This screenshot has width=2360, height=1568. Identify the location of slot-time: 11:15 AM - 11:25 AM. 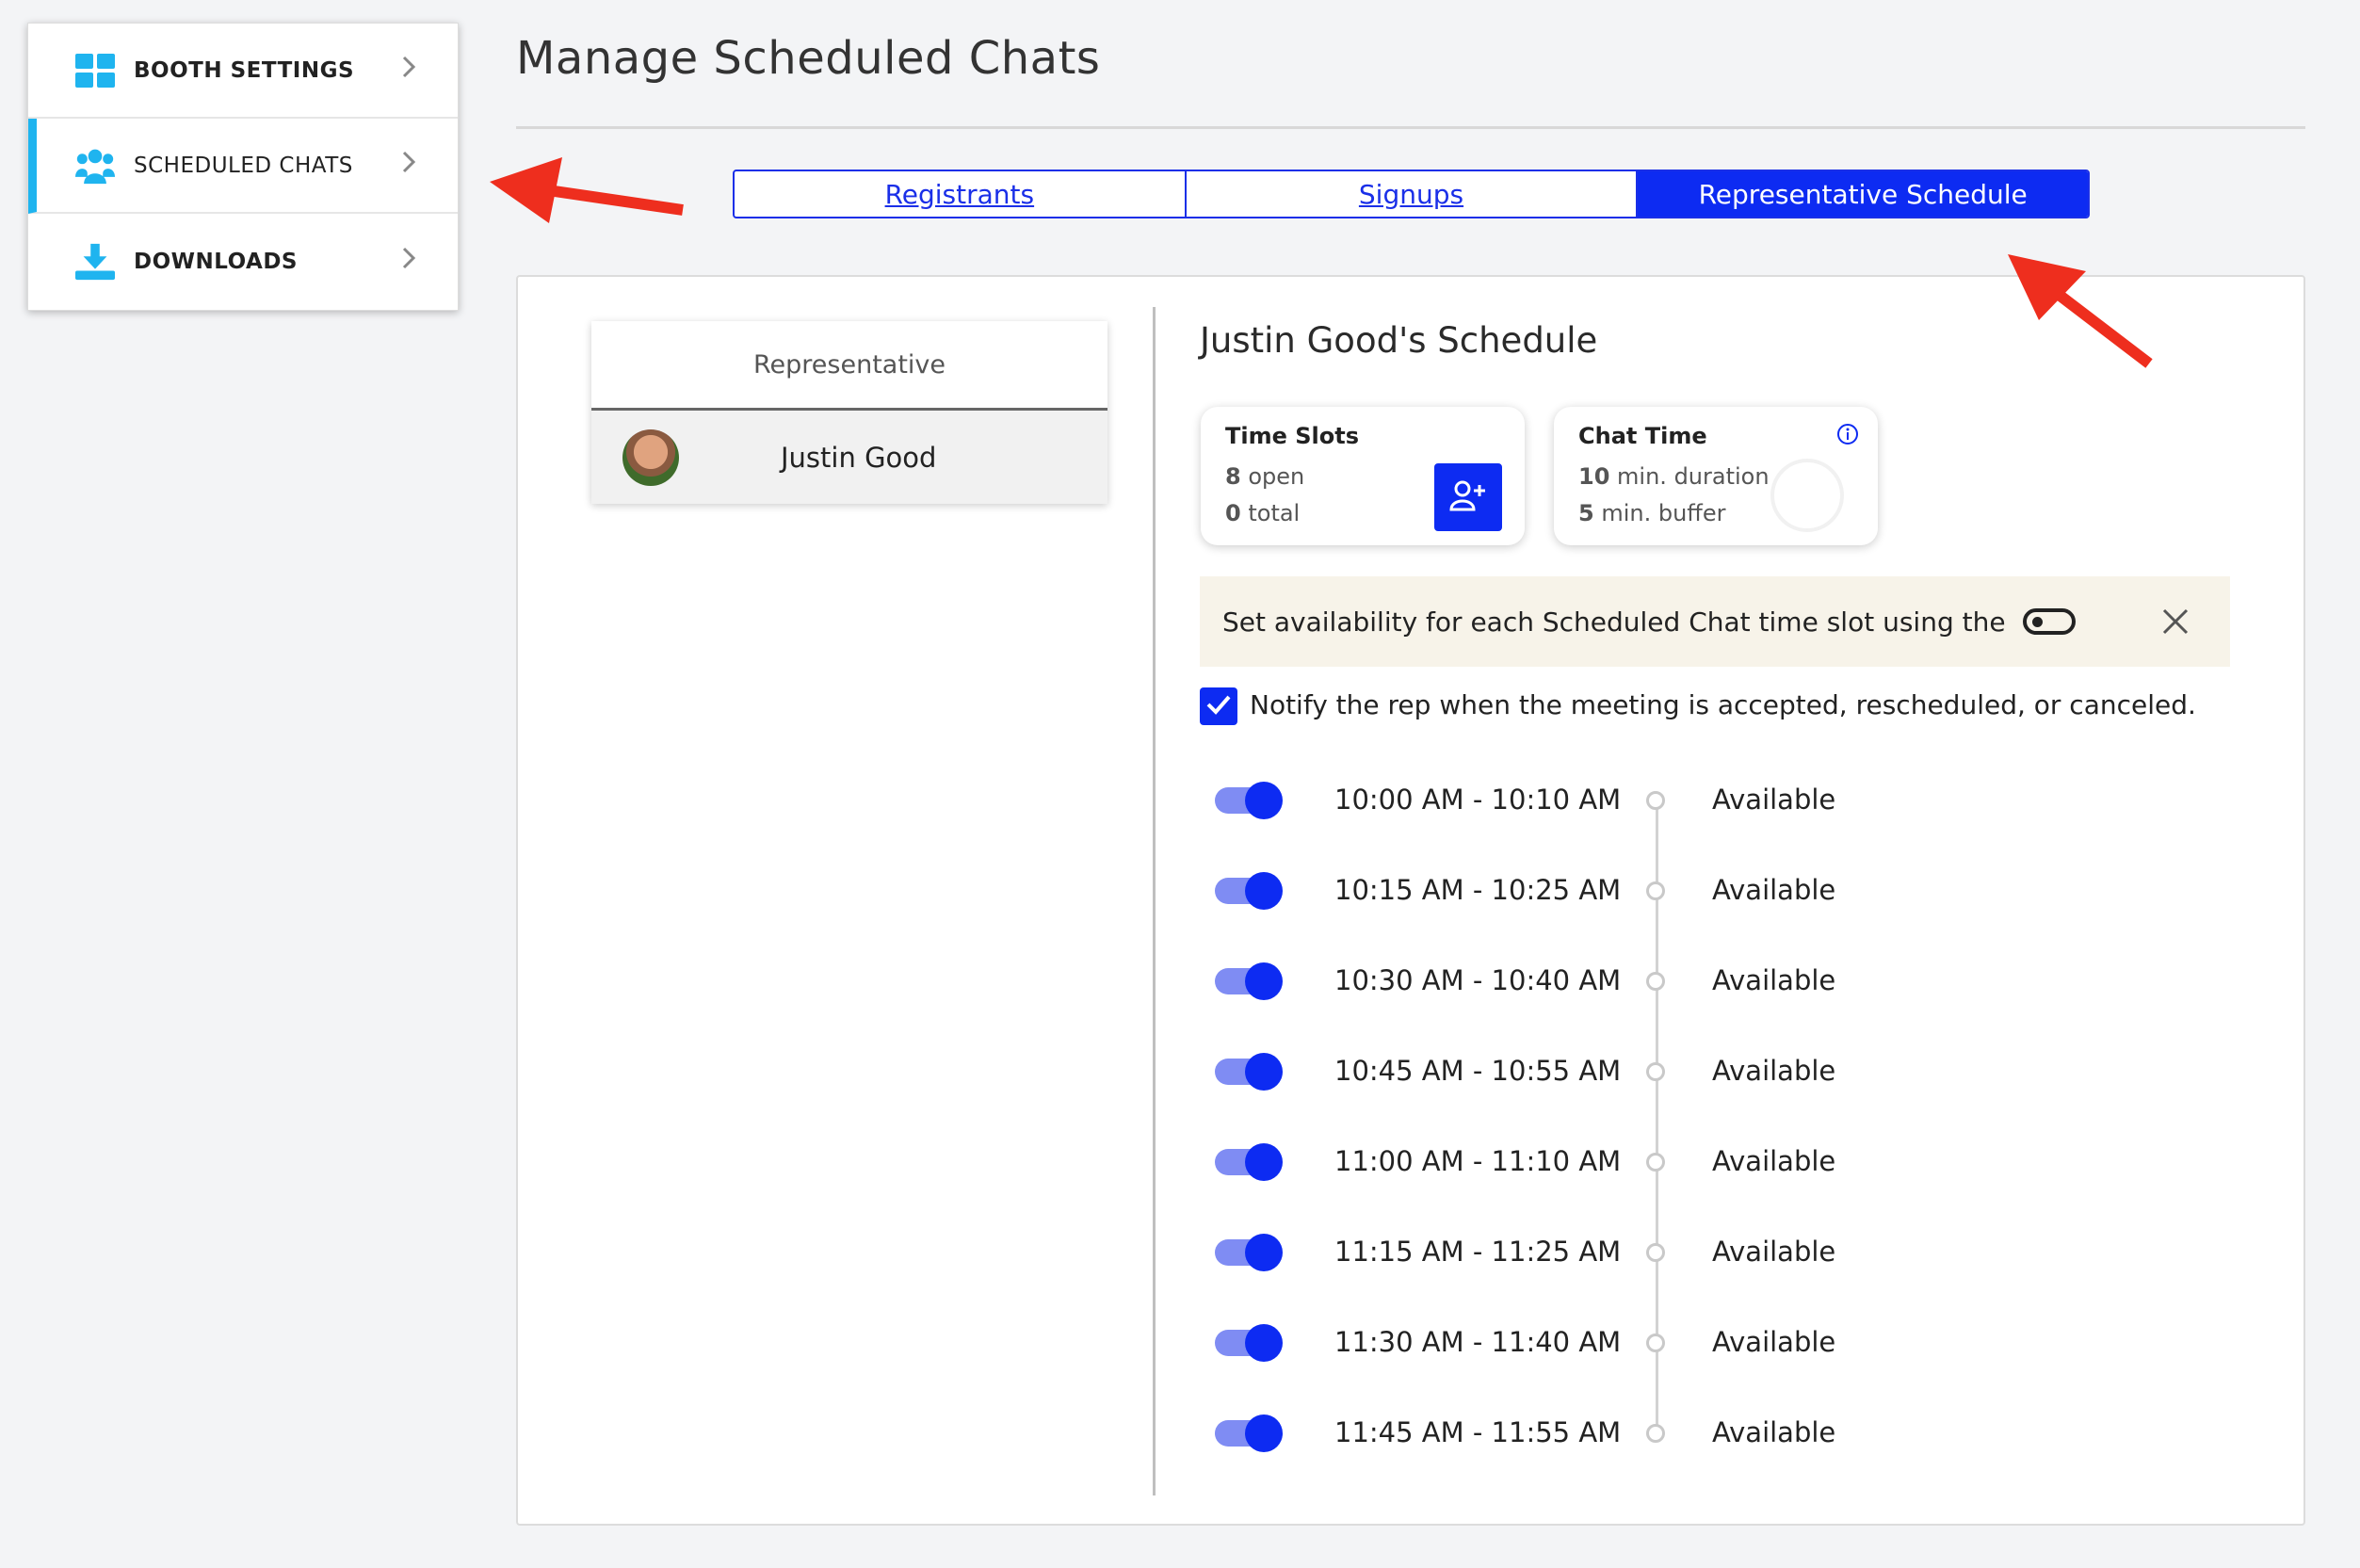
(1478, 1252).